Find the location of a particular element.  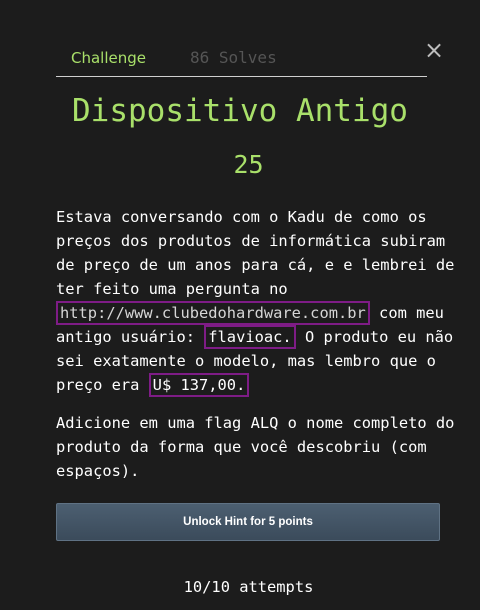

challenge-title: Dispositivo Antigo is located at coordinates (240, 111).